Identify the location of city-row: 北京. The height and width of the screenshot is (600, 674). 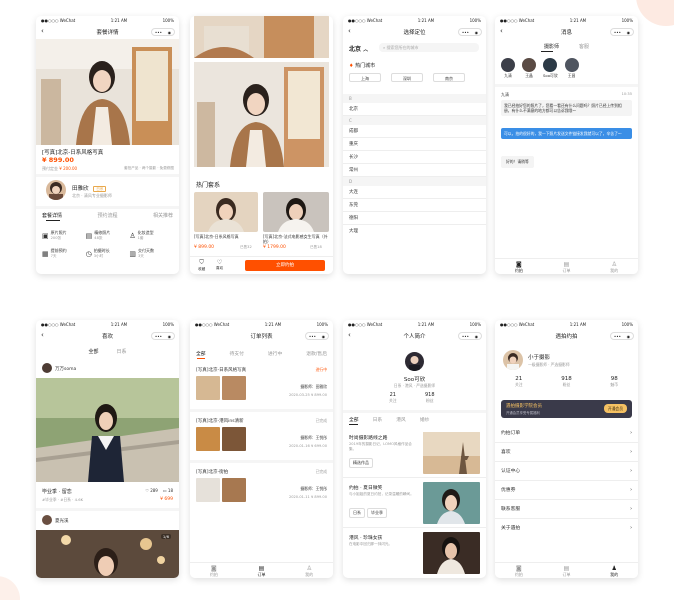
(414, 109).